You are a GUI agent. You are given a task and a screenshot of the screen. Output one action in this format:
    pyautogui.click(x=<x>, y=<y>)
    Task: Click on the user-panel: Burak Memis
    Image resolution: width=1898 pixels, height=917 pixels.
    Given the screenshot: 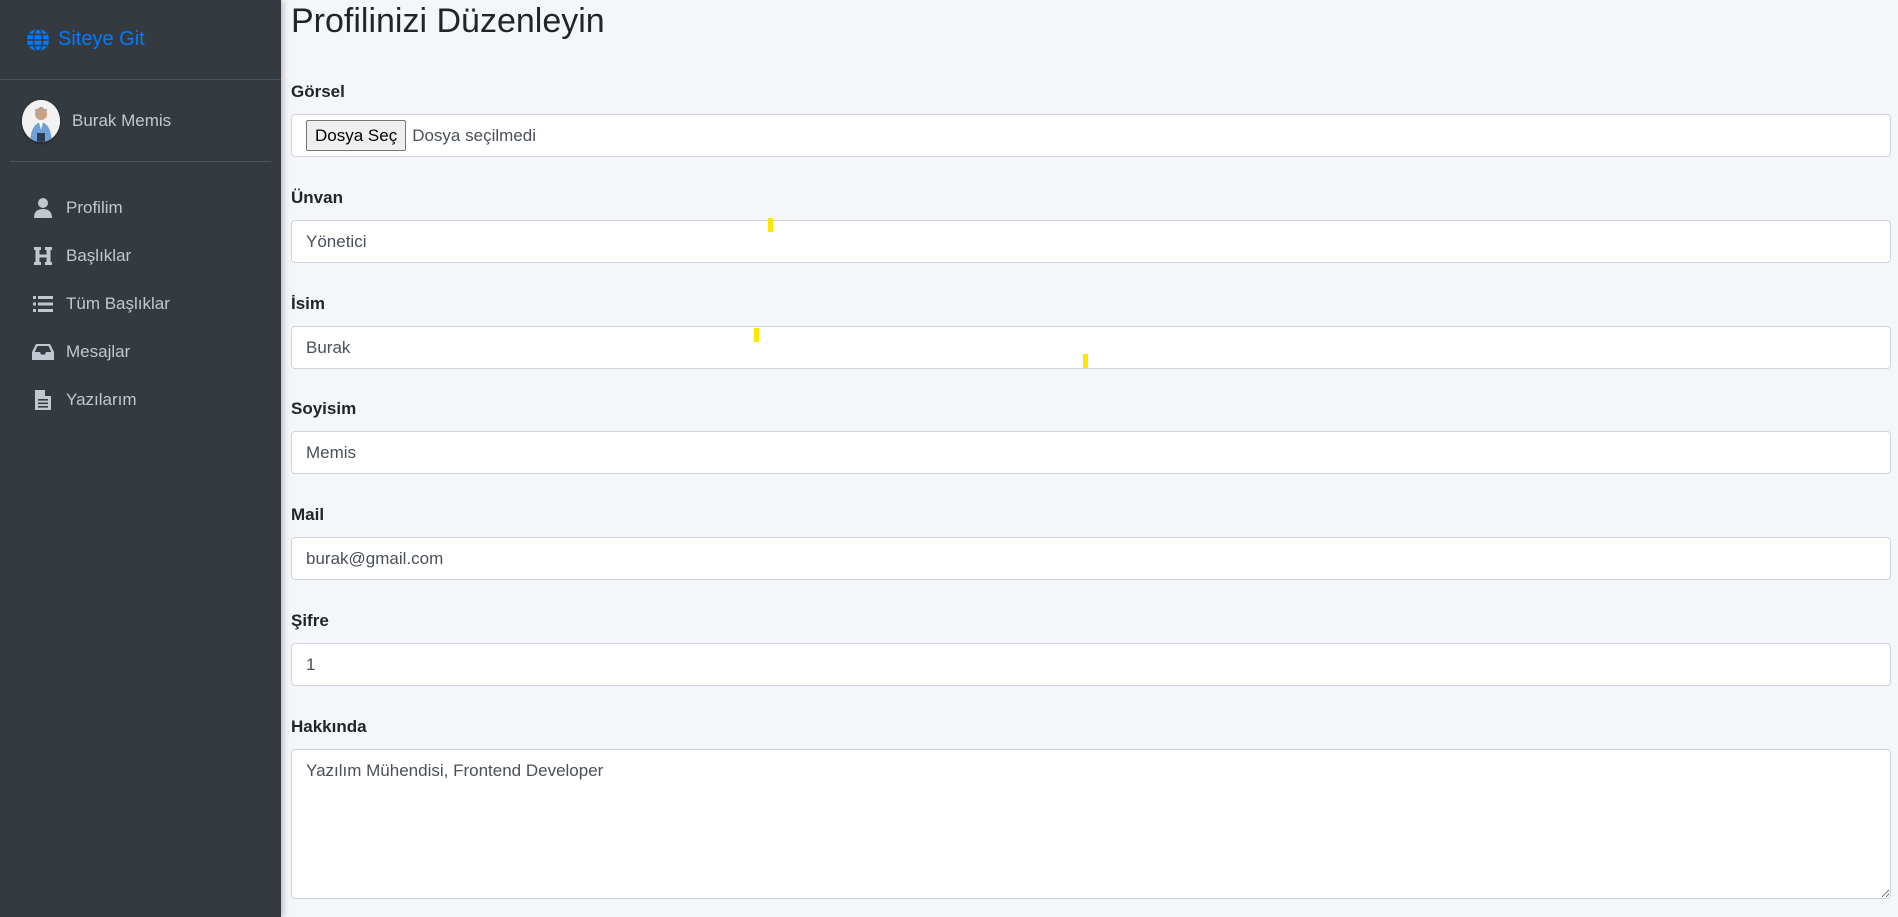 What is the action you would take?
    pyautogui.click(x=140, y=121)
    